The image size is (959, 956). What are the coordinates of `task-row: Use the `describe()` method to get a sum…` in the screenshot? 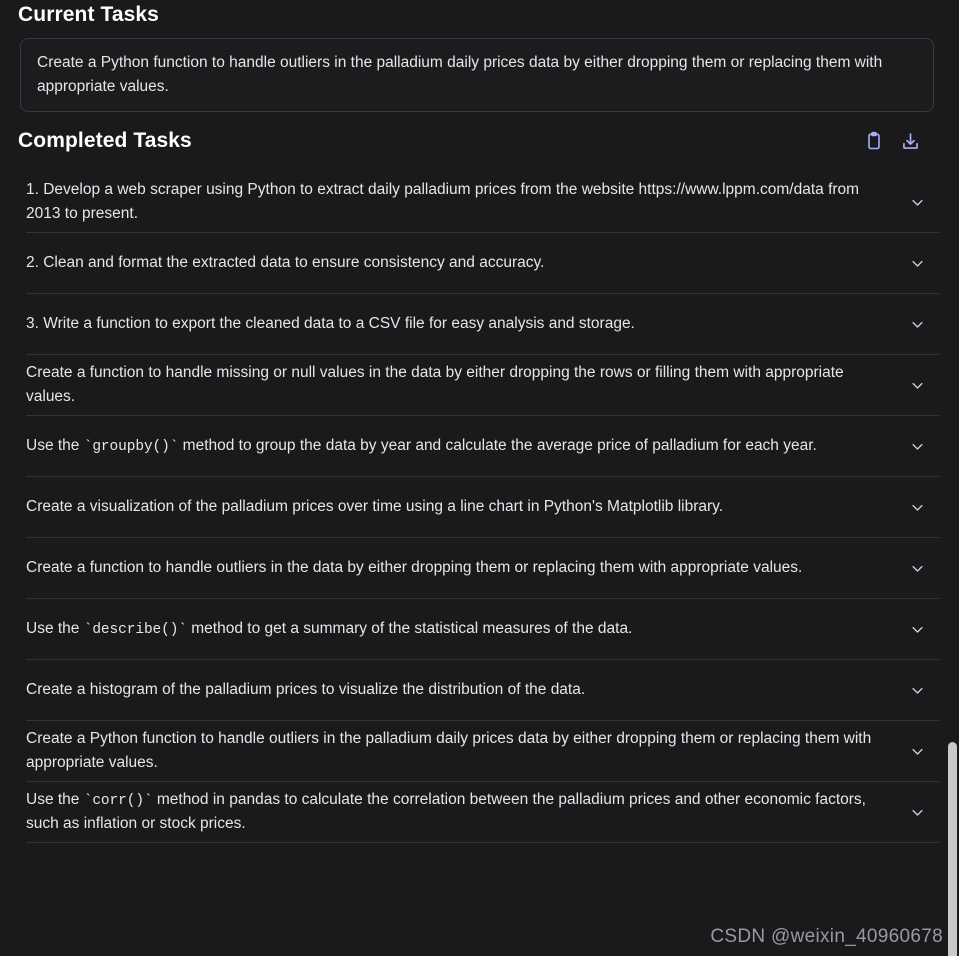 It's located at (482, 629).